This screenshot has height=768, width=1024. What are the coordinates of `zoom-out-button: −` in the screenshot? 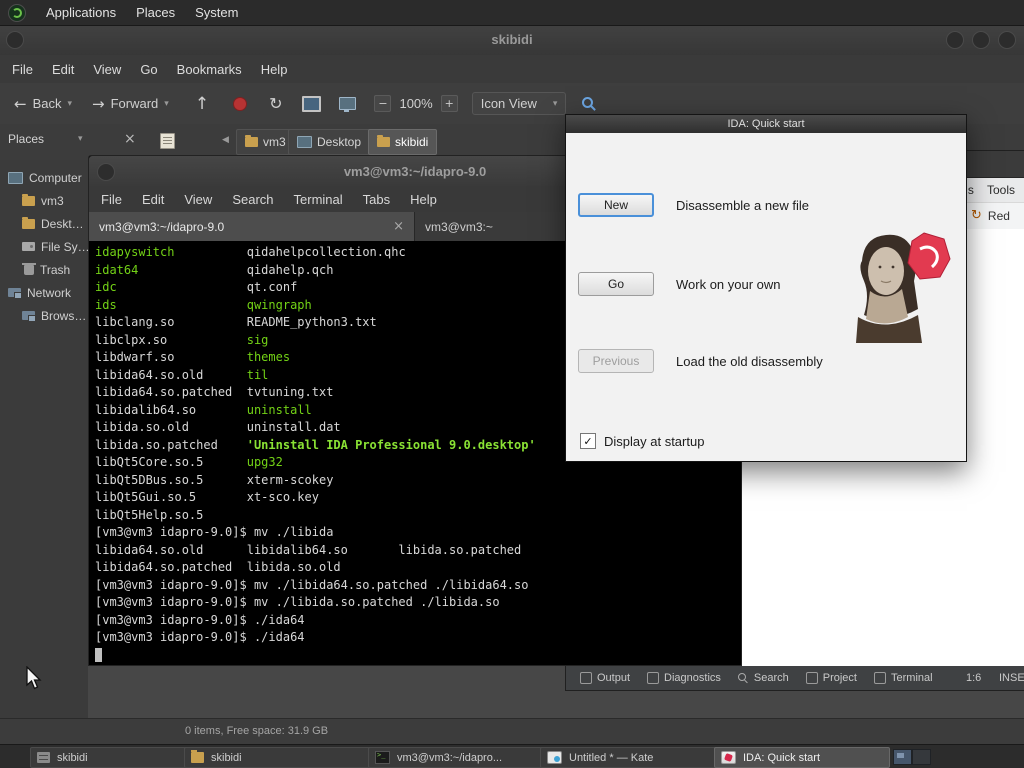 It's located at (383, 103).